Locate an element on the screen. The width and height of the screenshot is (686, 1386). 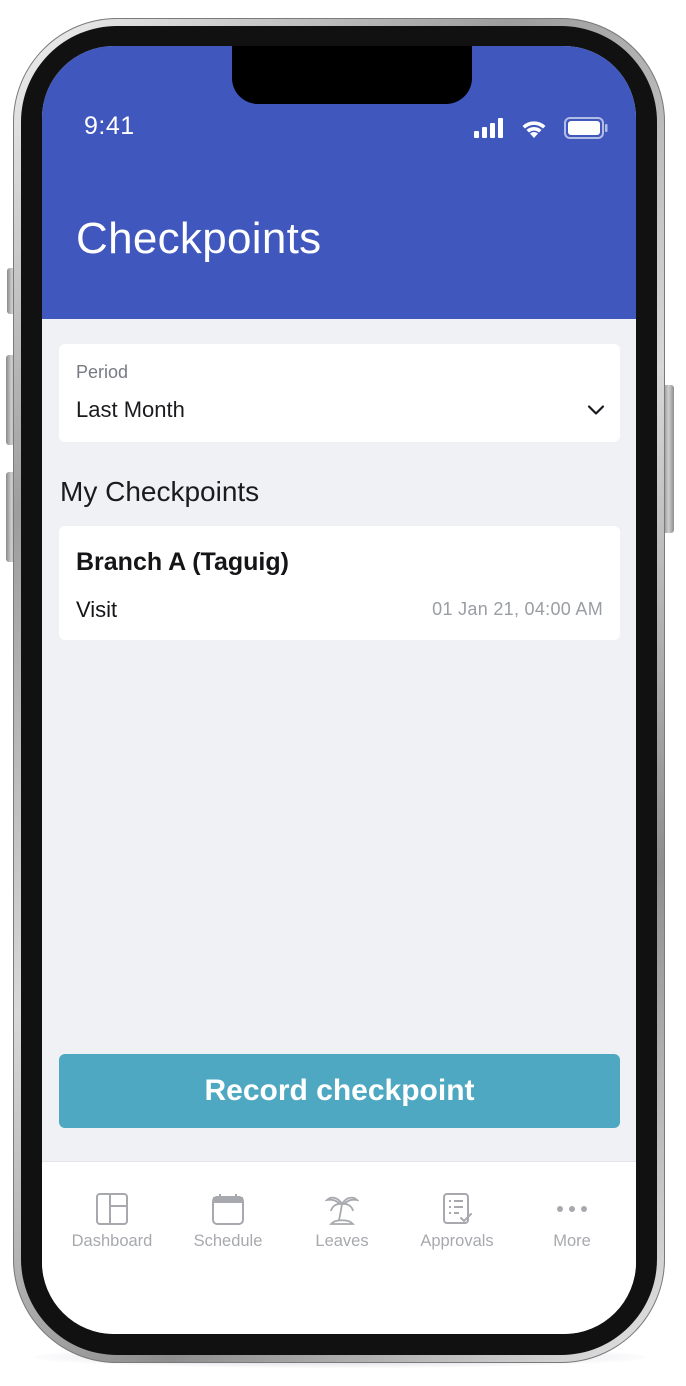
status-time: 9:41 is located at coordinates (109, 126).